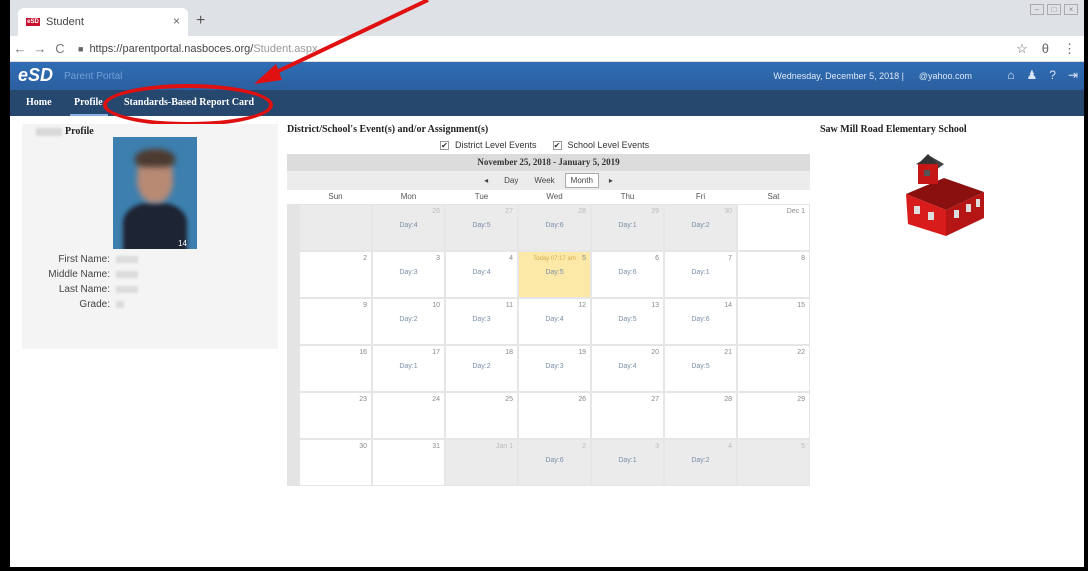  I want to click on forward-button: →, so click(40, 48).